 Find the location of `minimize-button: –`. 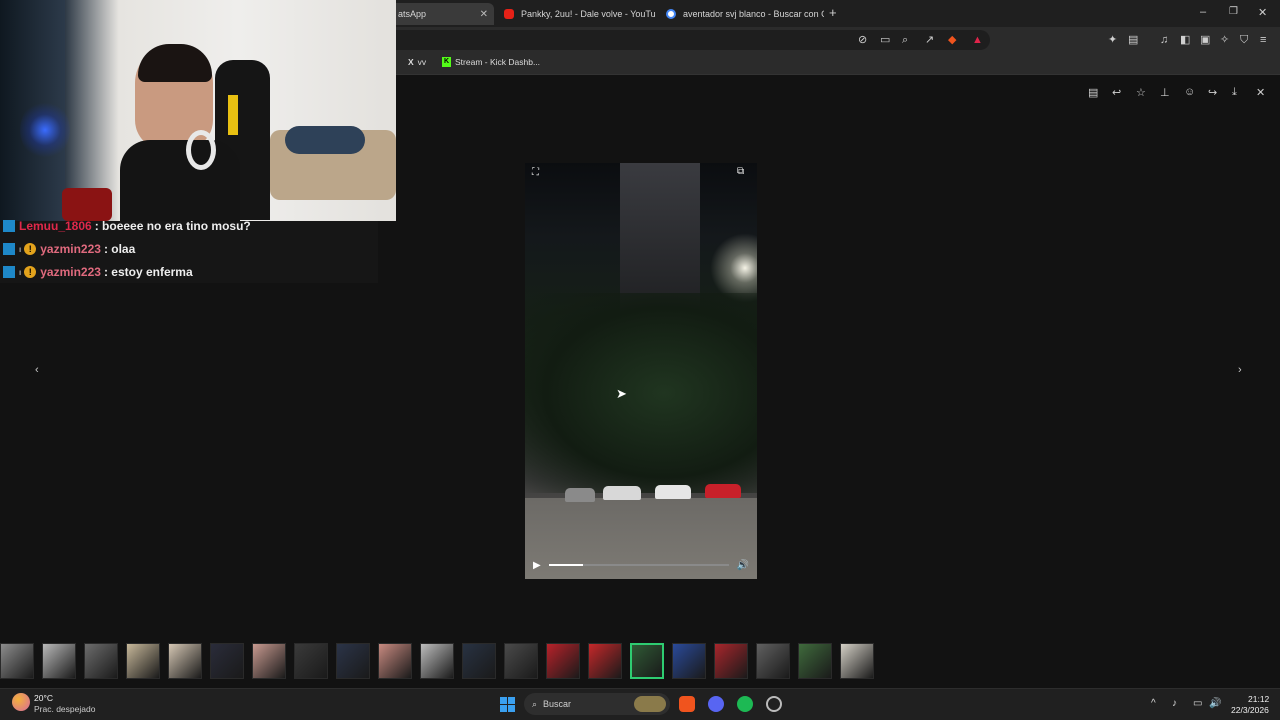

minimize-button: – is located at coordinates (1203, 12).